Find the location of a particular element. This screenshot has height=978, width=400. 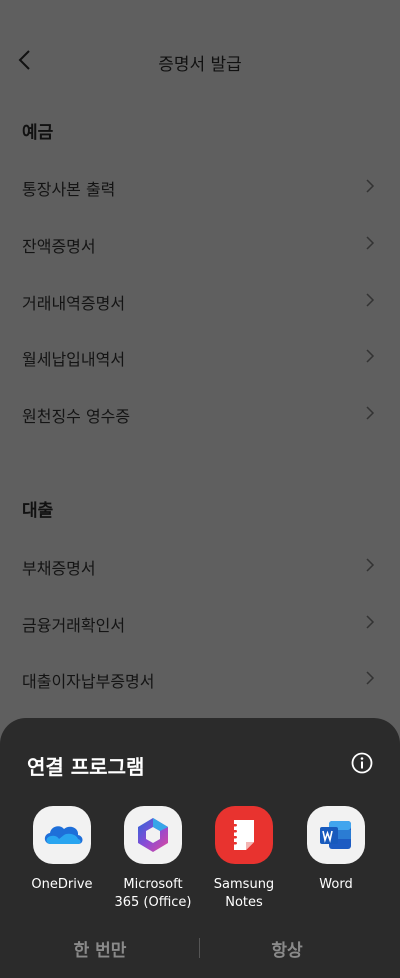

section-title-loan: 대출 is located at coordinates (38, 511).